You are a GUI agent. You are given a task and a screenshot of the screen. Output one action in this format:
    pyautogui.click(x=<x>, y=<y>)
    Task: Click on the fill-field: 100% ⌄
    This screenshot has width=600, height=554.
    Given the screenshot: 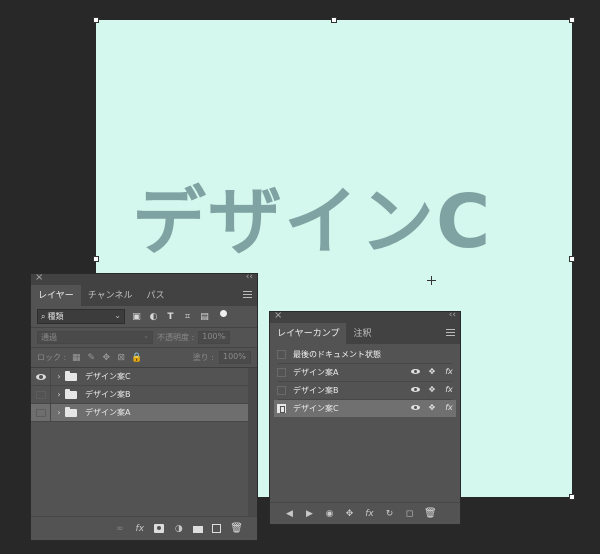 What is the action you would take?
    pyautogui.click(x=235, y=357)
    